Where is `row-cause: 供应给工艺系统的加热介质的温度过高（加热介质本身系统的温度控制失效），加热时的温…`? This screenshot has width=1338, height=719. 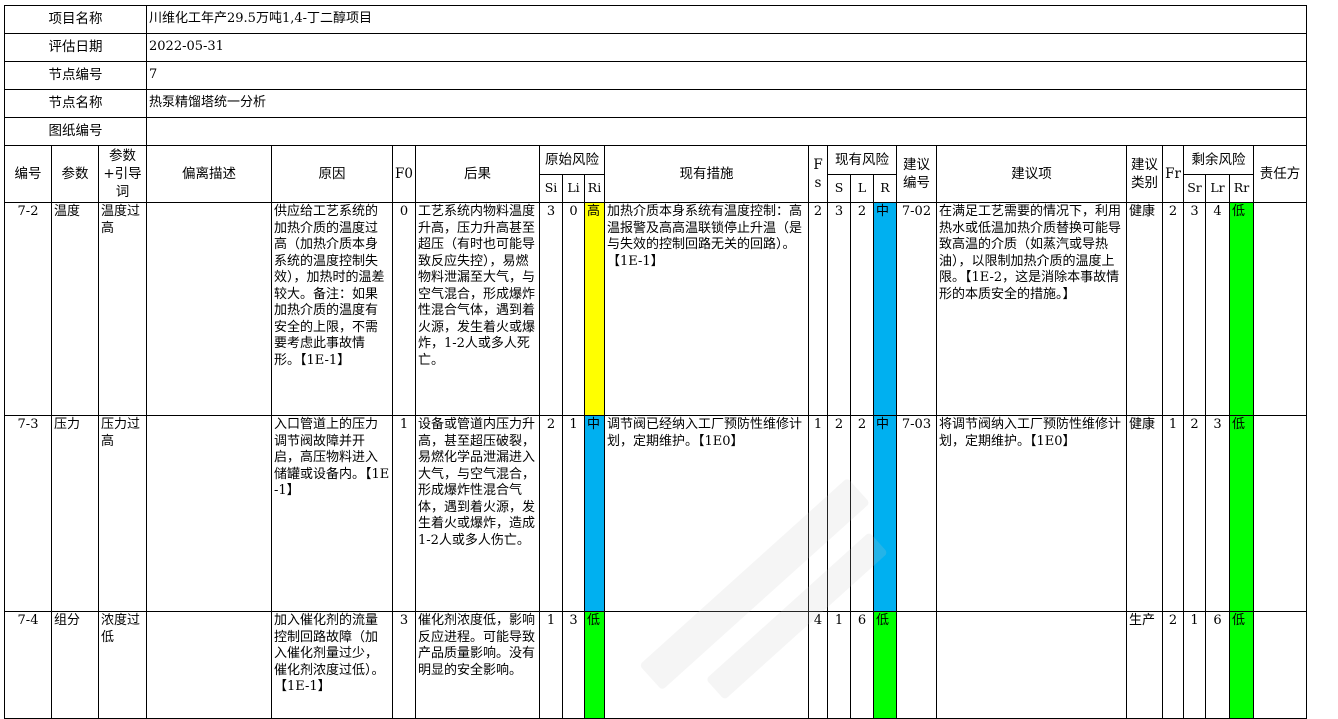 row-cause: 供应给工艺系统的加热介质的温度过高（加热介质本身系统的温度控制失效），加热时的温… is located at coordinates (332, 309).